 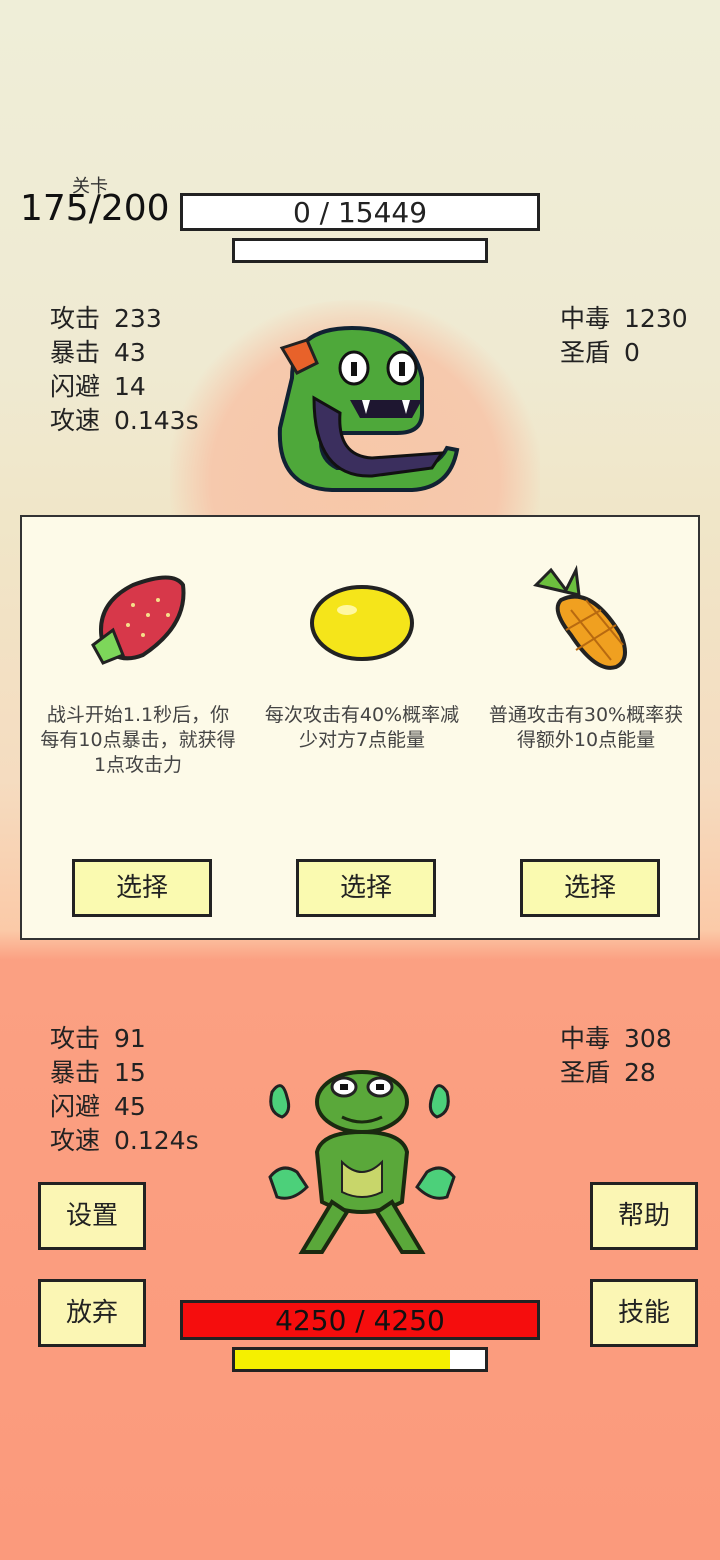 I want to click on help-button: 帮助, so click(x=644, y=1216).